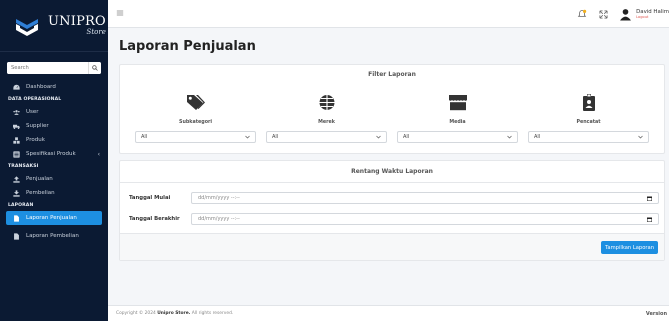  What do you see at coordinates (326, 102) in the screenshot?
I see `globe-icon` at bounding box center [326, 102].